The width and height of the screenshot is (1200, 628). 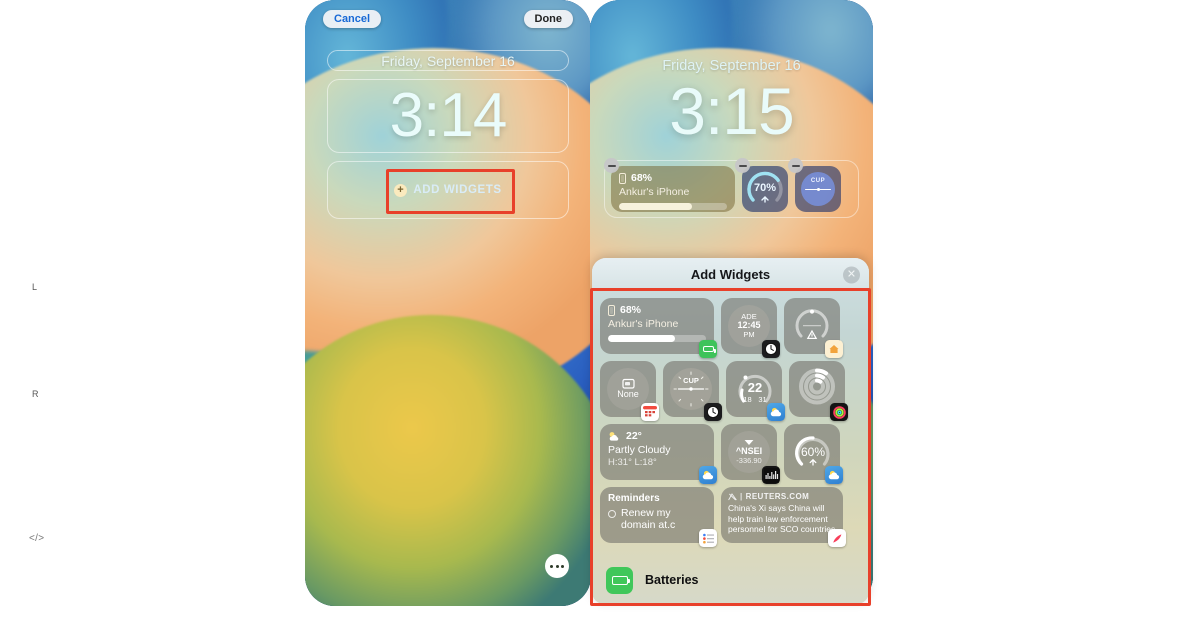 I want to click on widget-option-analog-clock: CUP, so click(x=692, y=391).